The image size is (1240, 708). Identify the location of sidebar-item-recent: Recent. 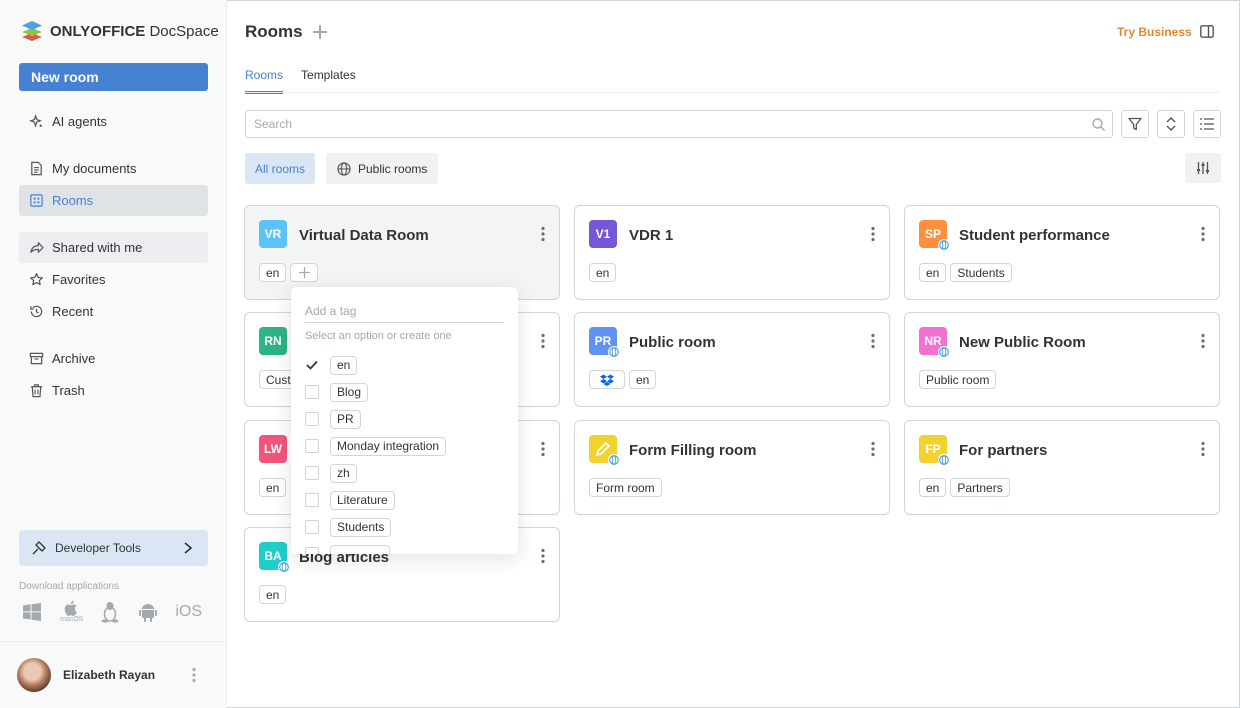
(113, 311).